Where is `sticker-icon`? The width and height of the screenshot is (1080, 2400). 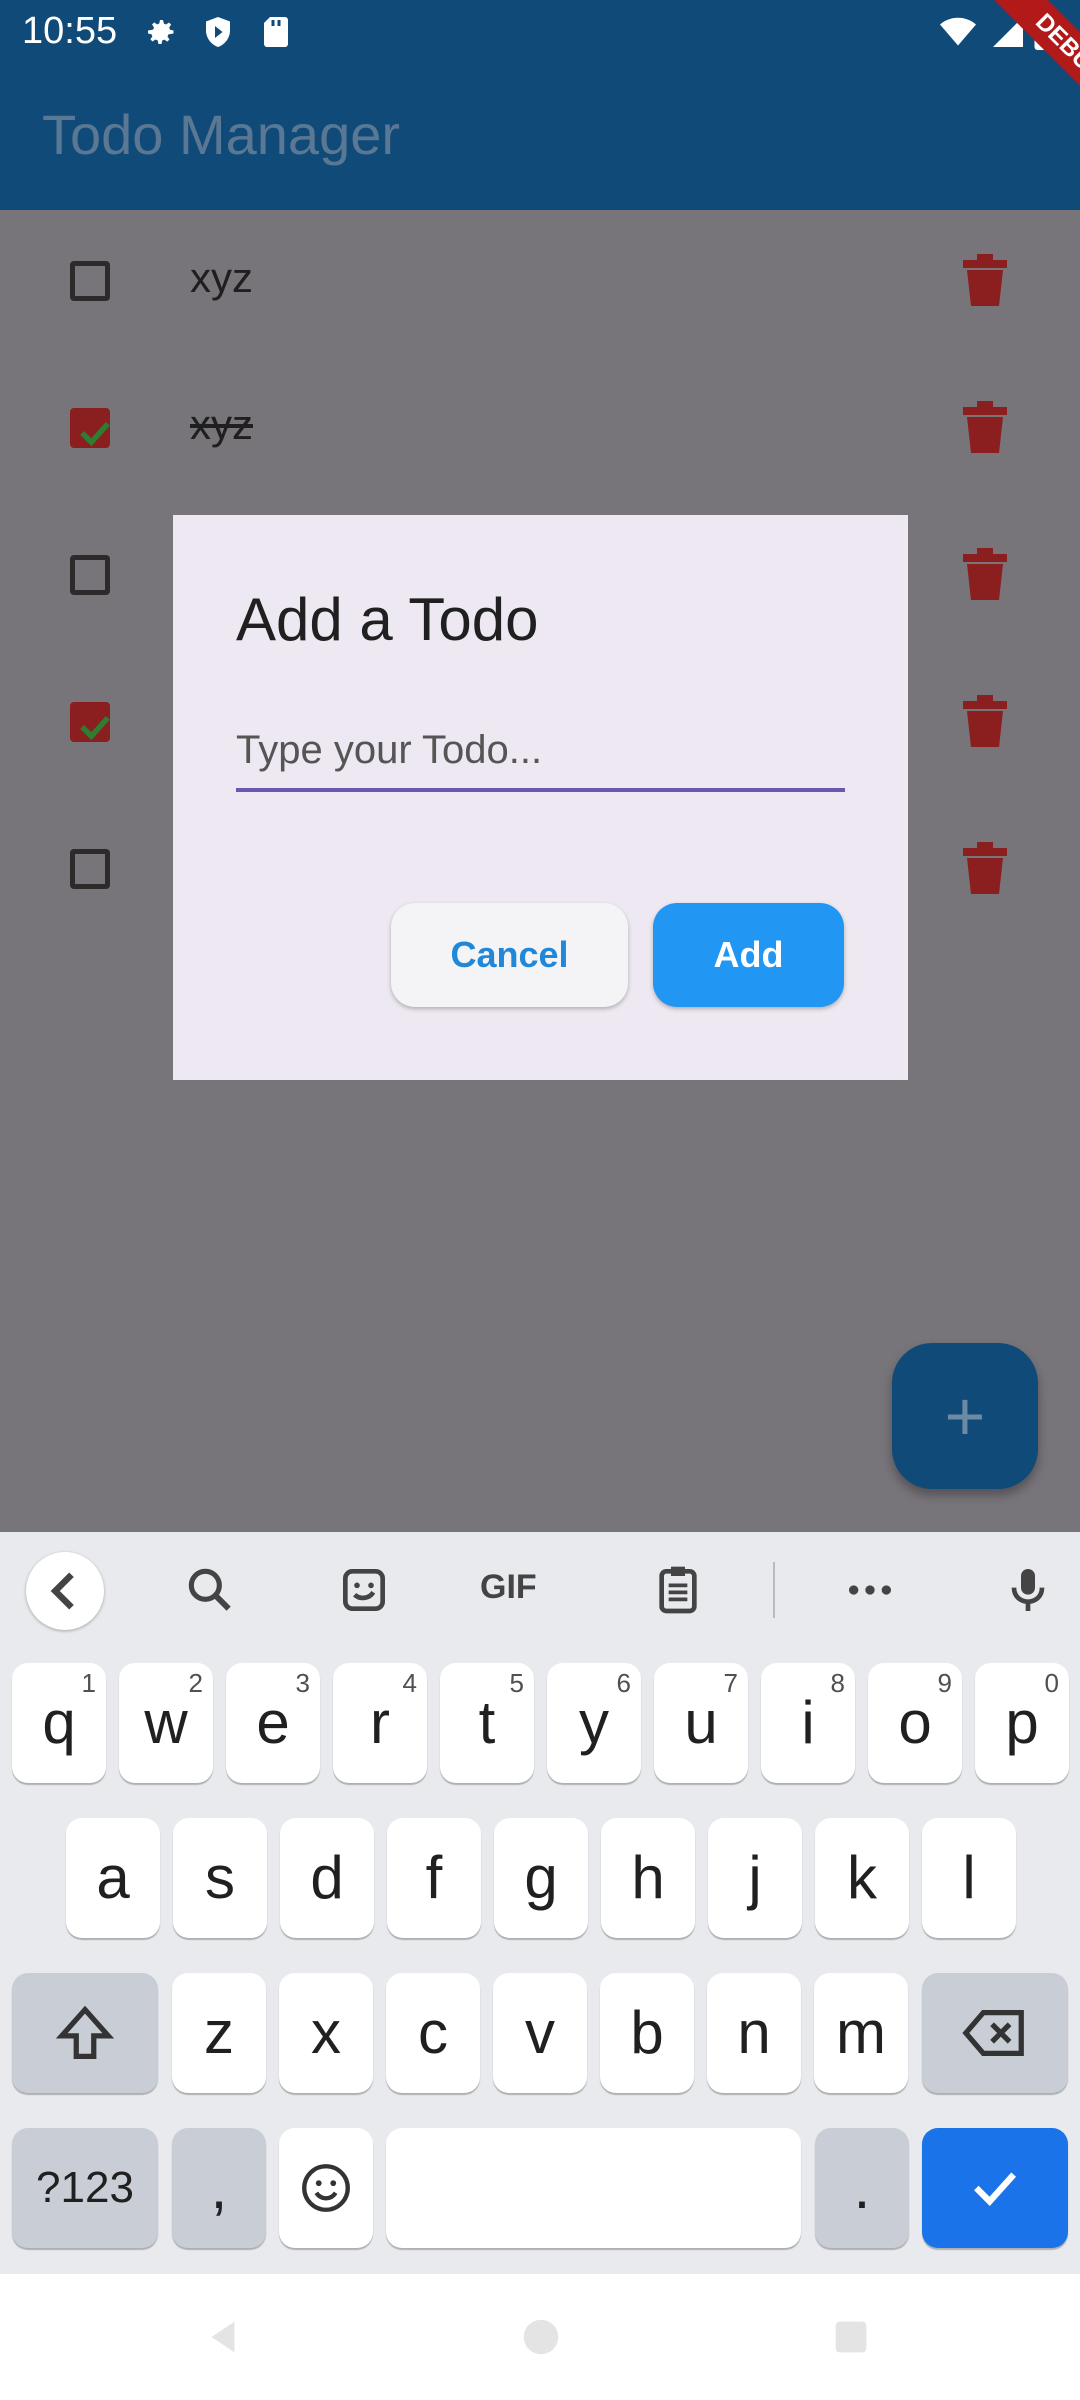 sticker-icon is located at coordinates (364, 1590).